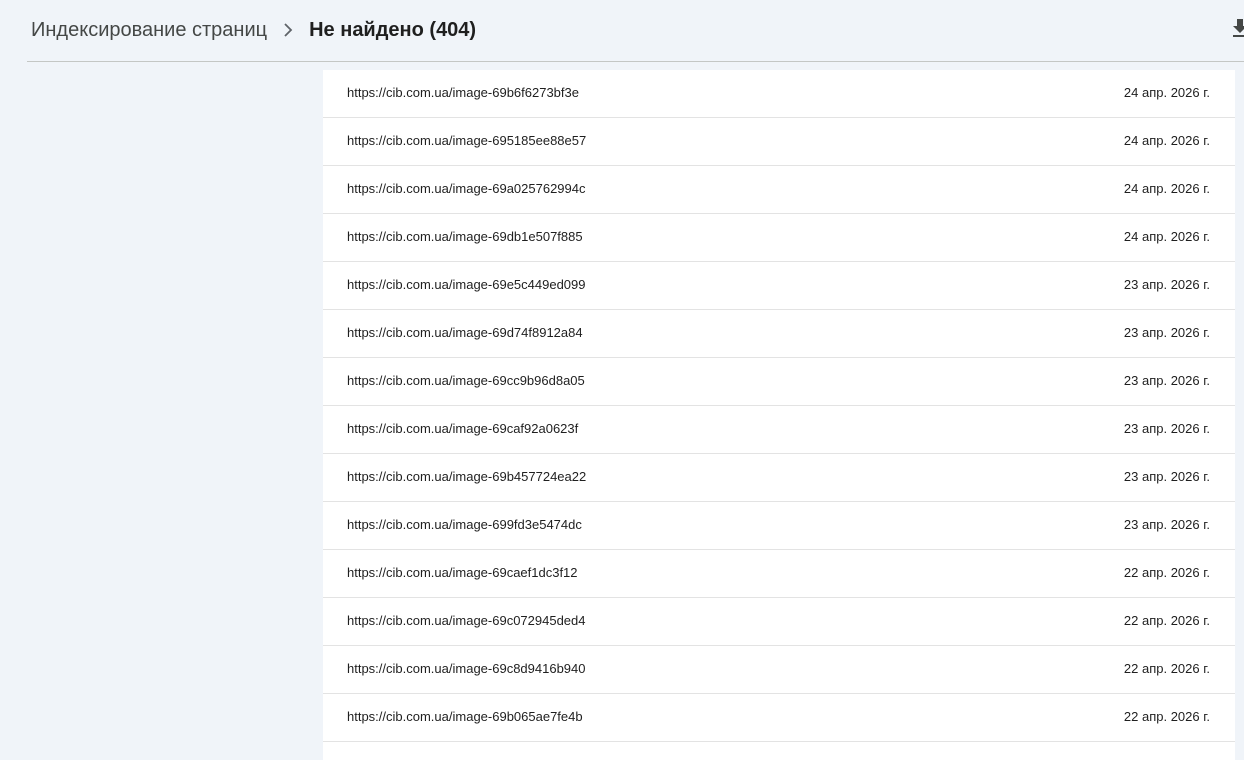 The width and height of the screenshot is (1244, 760). Describe the element at coordinates (467, 140) in the screenshot. I see `row-url: https://cib.com.ua/image-695185ee88e57` at that location.